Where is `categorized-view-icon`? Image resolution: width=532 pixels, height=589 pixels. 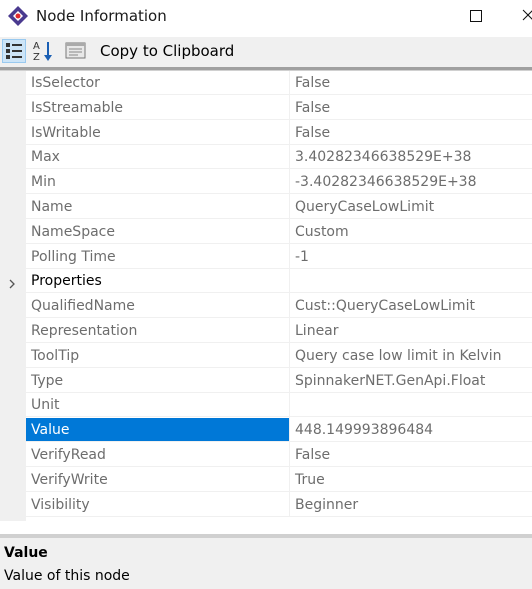 categorized-view-icon is located at coordinates (14, 51).